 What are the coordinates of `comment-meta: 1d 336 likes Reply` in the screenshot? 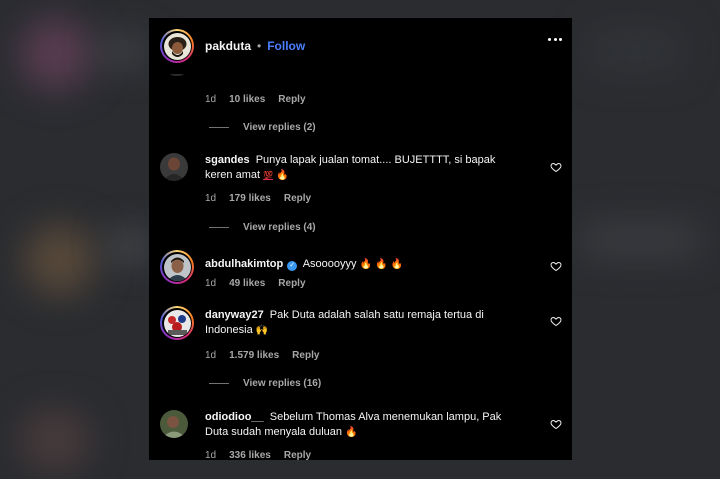 It's located at (258, 455).